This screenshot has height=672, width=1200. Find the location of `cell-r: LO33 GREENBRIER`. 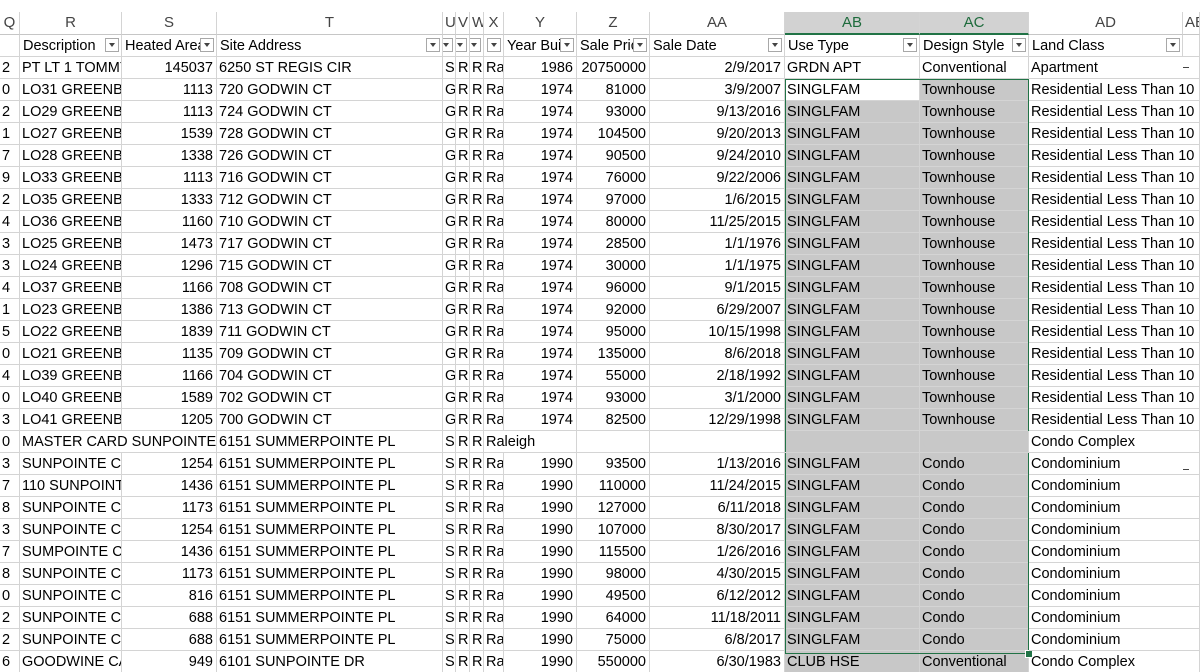

cell-r: LO33 GREENBRIER is located at coordinates (71, 178).